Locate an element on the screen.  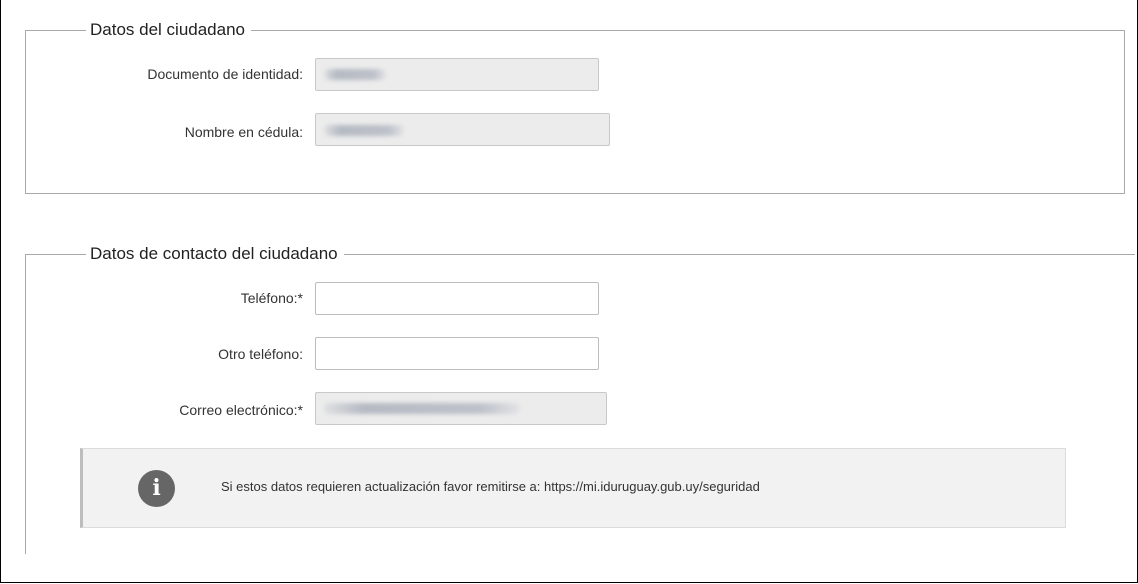
name-field is located at coordinates (462, 129).